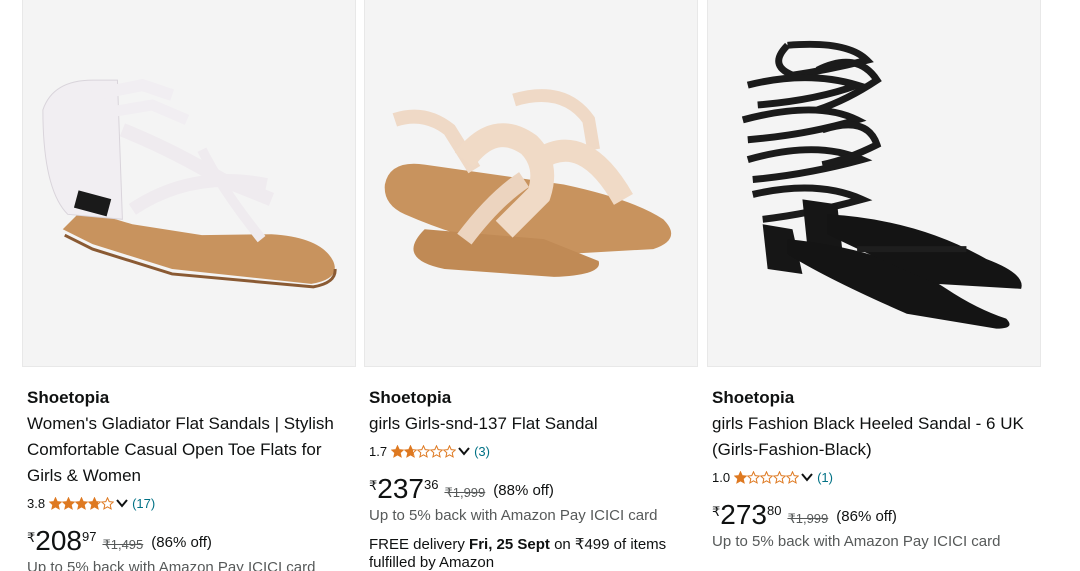 The image size is (1080, 571). What do you see at coordinates (123, 544) in the screenshot?
I see `list-price: ₹1,495` at bounding box center [123, 544].